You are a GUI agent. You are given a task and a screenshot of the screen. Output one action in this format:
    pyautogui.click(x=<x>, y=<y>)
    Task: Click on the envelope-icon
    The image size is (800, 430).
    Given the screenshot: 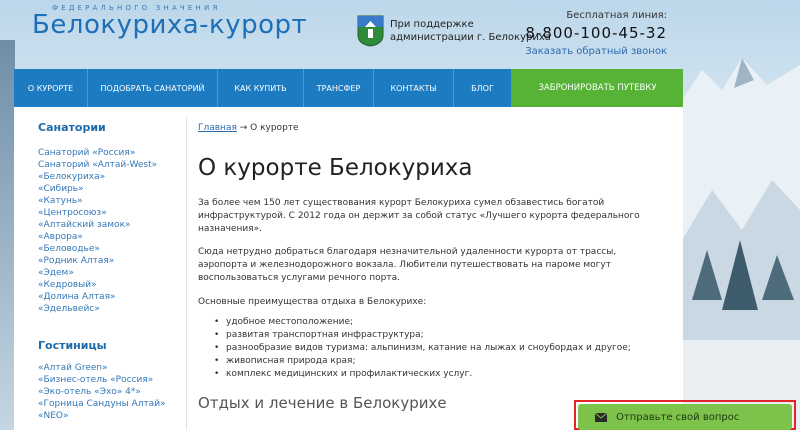 What is the action you would take?
    pyautogui.click(x=601, y=417)
    